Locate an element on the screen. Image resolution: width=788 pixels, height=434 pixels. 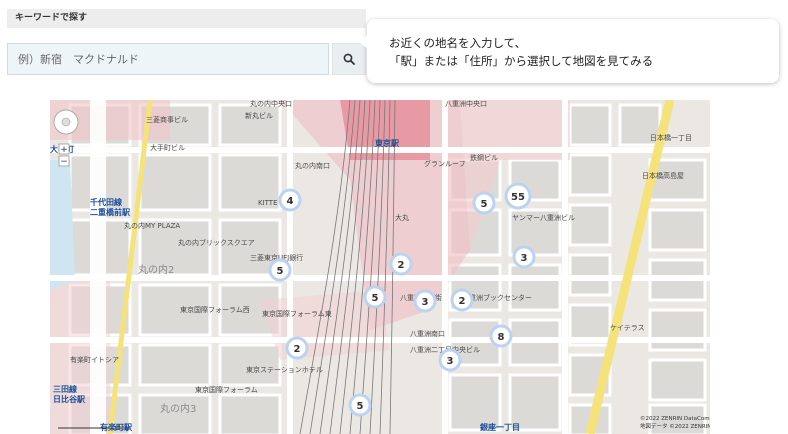
hint-line-2: 「駅」または「住所」から選択して地図を見てみる is located at coordinates (521, 61).